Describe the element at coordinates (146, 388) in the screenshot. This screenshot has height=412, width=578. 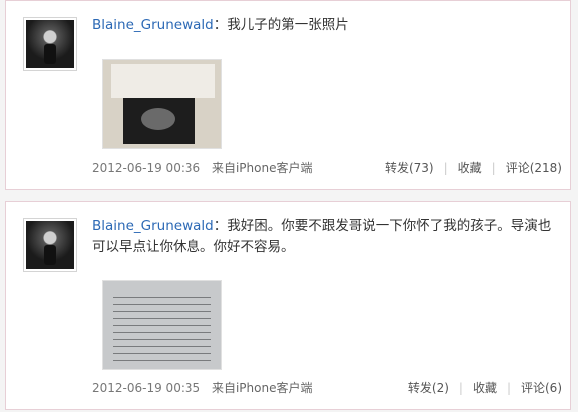
I see `post-timestamp: 2012-06-19 00:35` at that location.